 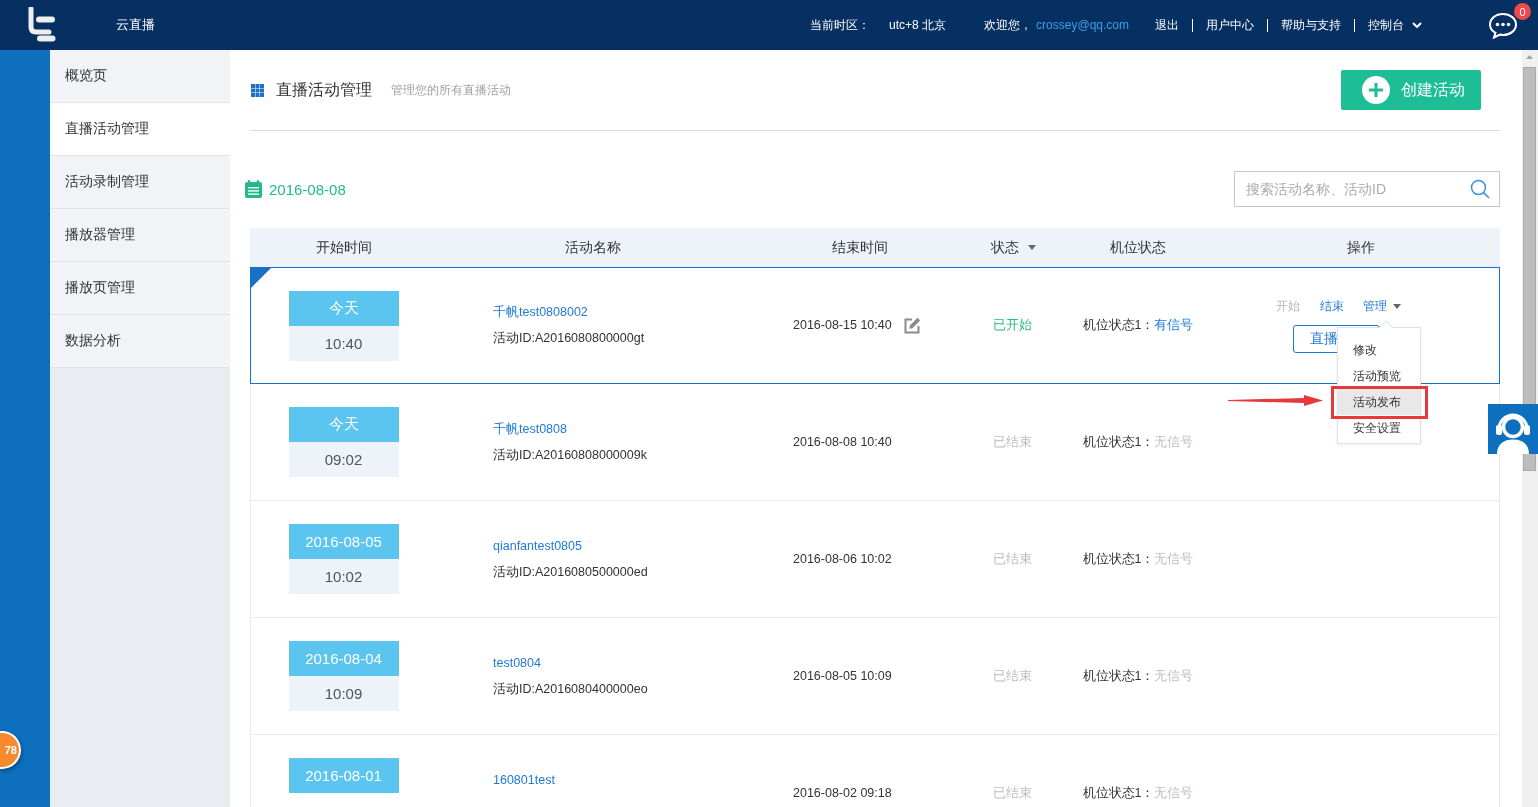 What do you see at coordinates (540, 312) in the screenshot?
I see `activity-name-link: 千帆test0808002` at bounding box center [540, 312].